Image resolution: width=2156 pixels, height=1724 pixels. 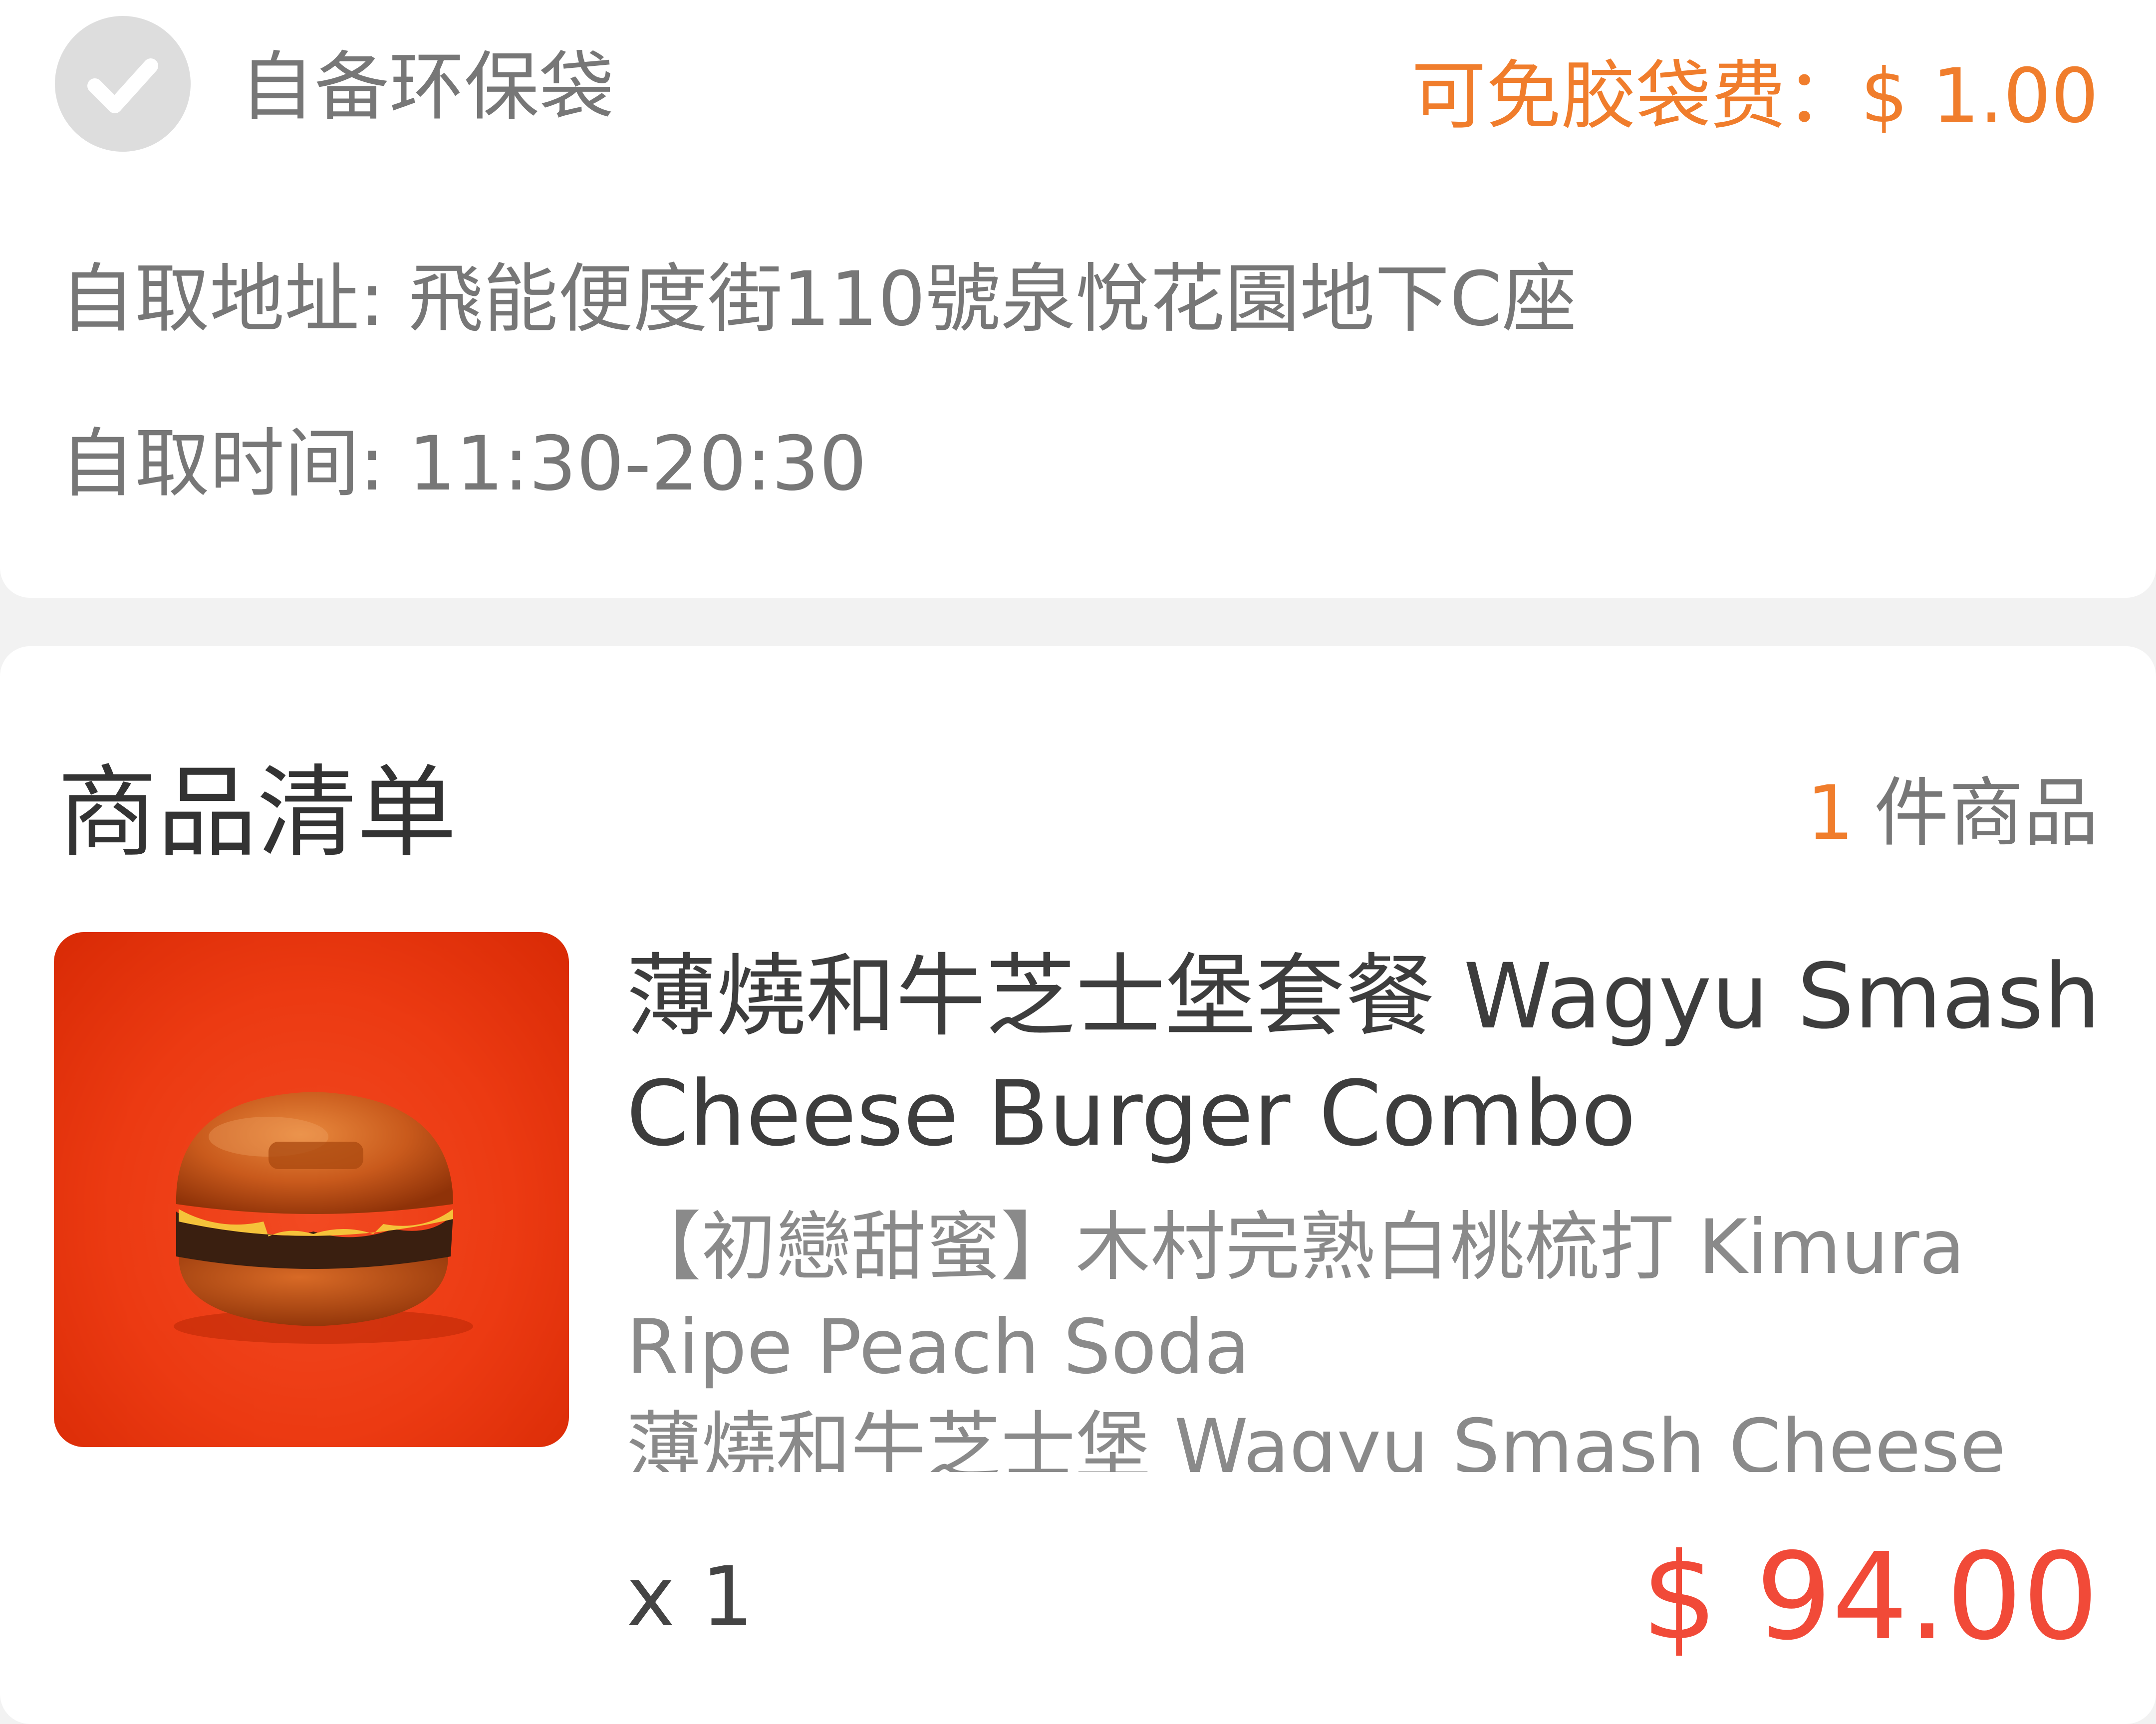 I want to click on order-list-title: 商品清单, so click(x=257, y=813).